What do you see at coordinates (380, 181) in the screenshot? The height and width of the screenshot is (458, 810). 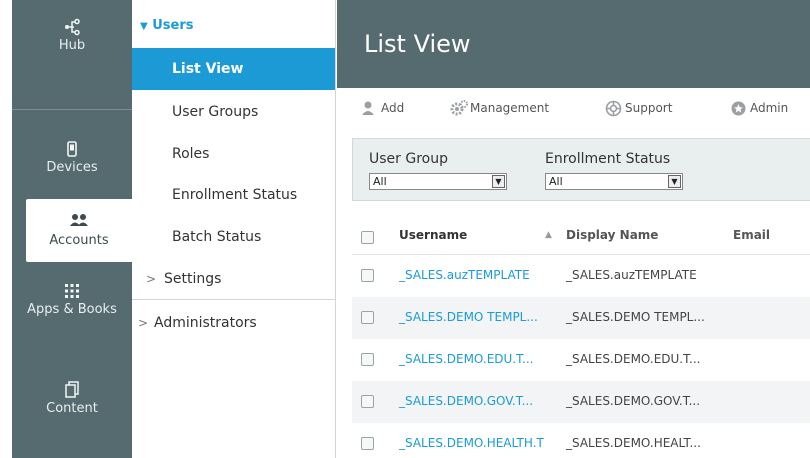 I see `user-group-select-value: All` at bounding box center [380, 181].